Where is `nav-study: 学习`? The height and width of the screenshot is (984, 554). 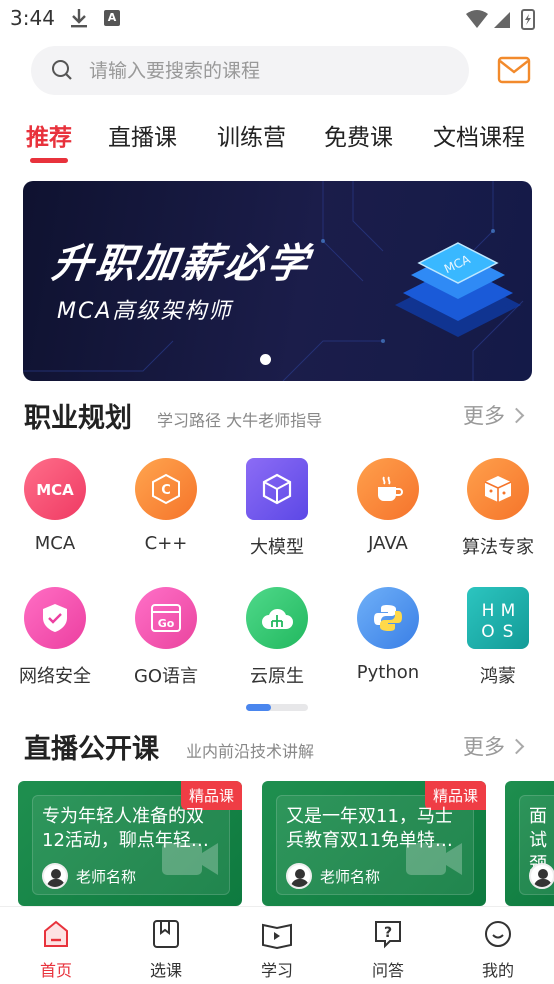
nav-study: 学习 is located at coordinates (277, 950).